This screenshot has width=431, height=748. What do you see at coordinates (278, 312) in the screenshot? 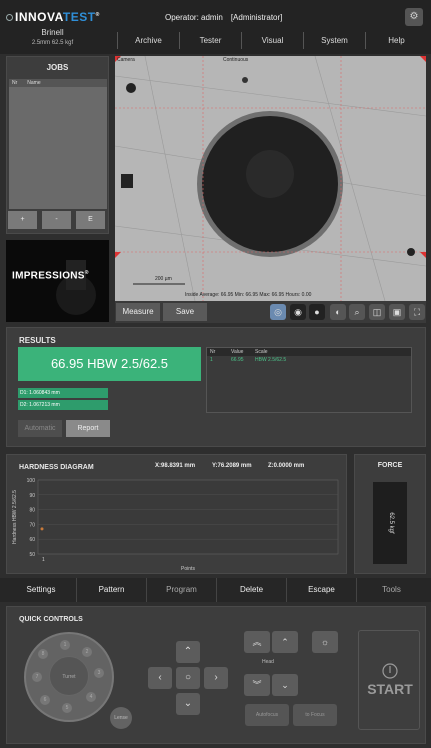
I see `live-view-icon: ◎` at bounding box center [278, 312].